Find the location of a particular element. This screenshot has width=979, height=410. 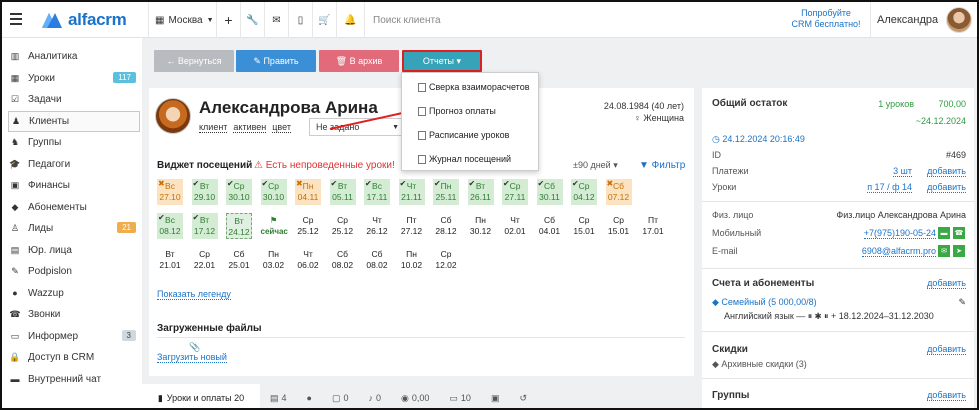

lesson-cell: ✔ Вс 08.12 is located at coordinates (170, 226).